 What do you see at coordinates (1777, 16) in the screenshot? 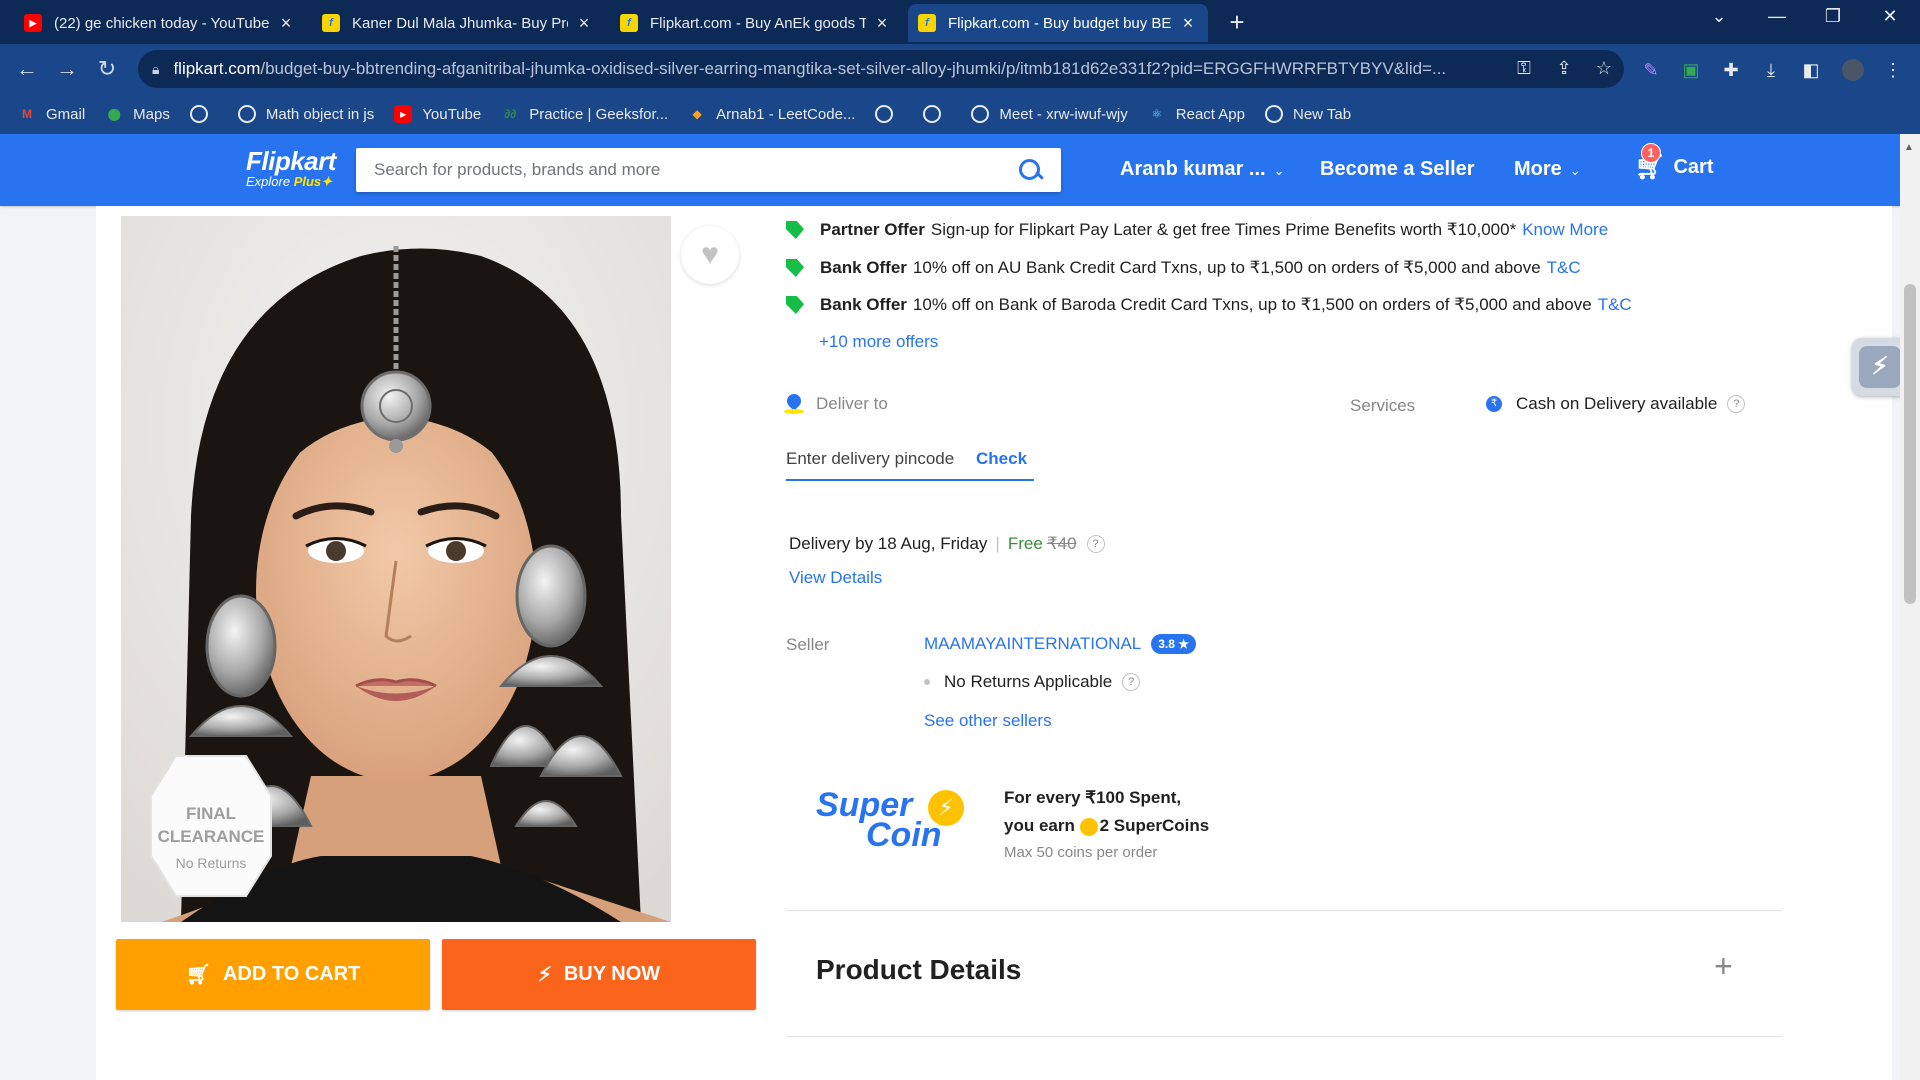
I see `minimize-icon: —` at bounding box center [1777, 16].